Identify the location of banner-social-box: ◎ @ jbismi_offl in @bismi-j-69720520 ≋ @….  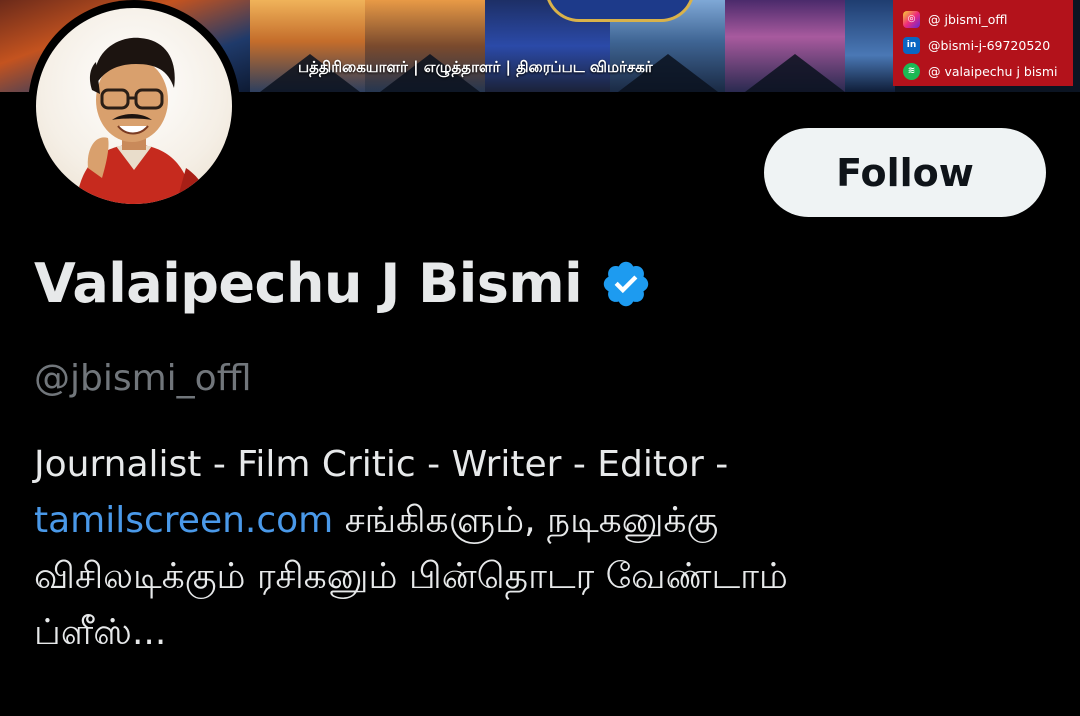
(983, 43).